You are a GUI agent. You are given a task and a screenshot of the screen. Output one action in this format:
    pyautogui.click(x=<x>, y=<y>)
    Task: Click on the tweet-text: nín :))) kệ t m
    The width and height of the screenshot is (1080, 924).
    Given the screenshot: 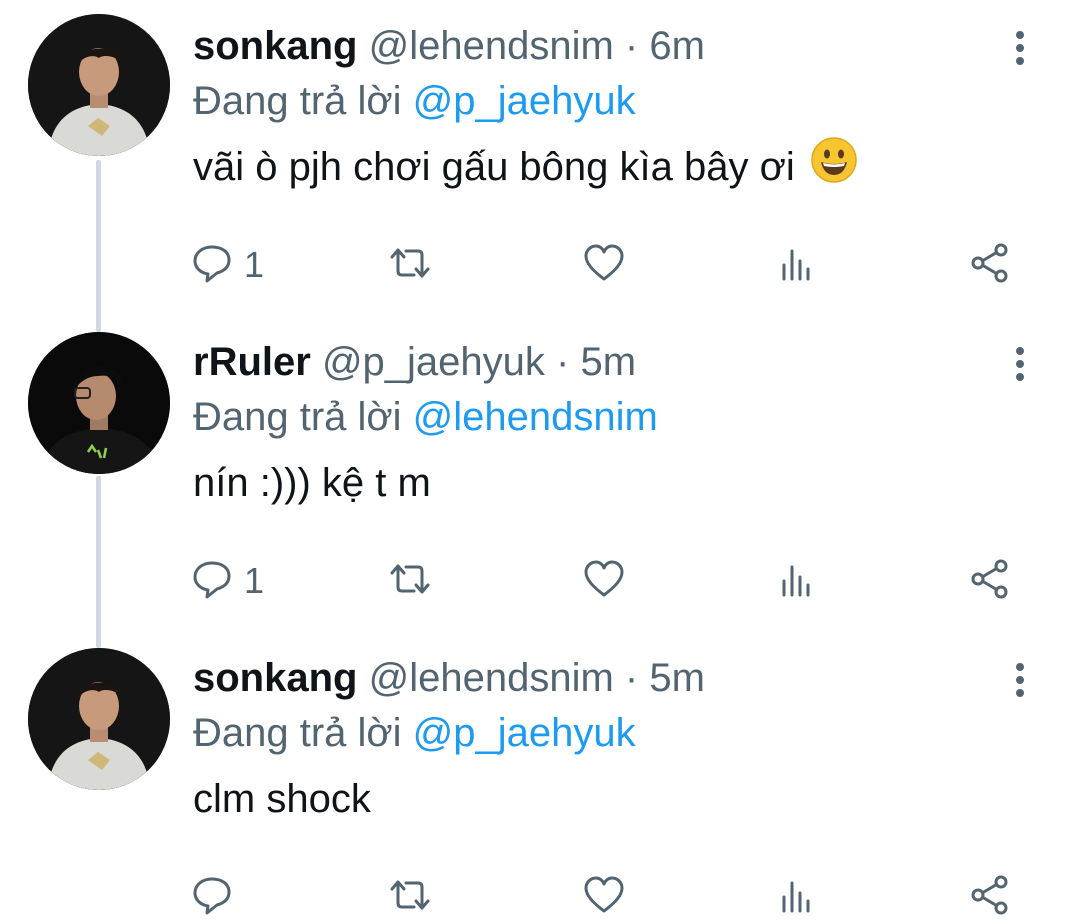 What is the action you would take?
    pyautogui.click(x=616, y=483)
    